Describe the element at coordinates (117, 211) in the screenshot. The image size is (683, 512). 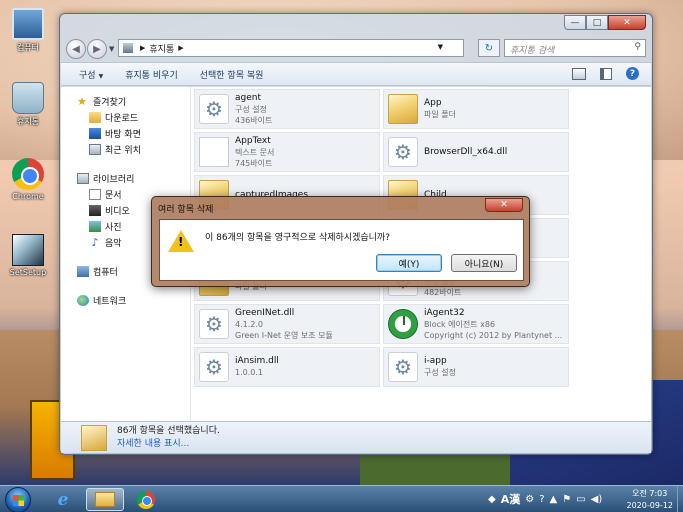
I see `nav-label: 비디오` at that location.